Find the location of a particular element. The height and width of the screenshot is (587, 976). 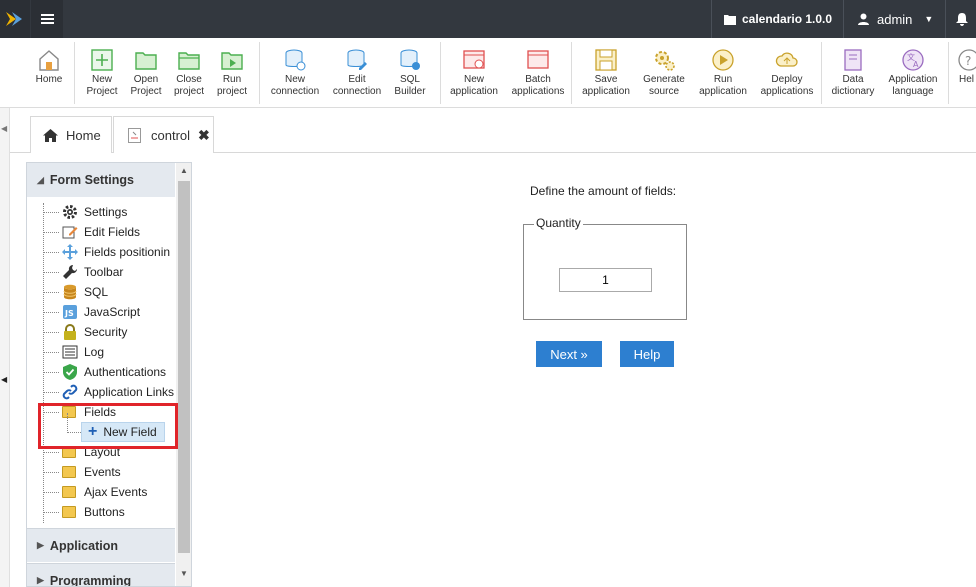

side-panel-scrollbar: ▲ ▼ is located at coordinates (183, 374).